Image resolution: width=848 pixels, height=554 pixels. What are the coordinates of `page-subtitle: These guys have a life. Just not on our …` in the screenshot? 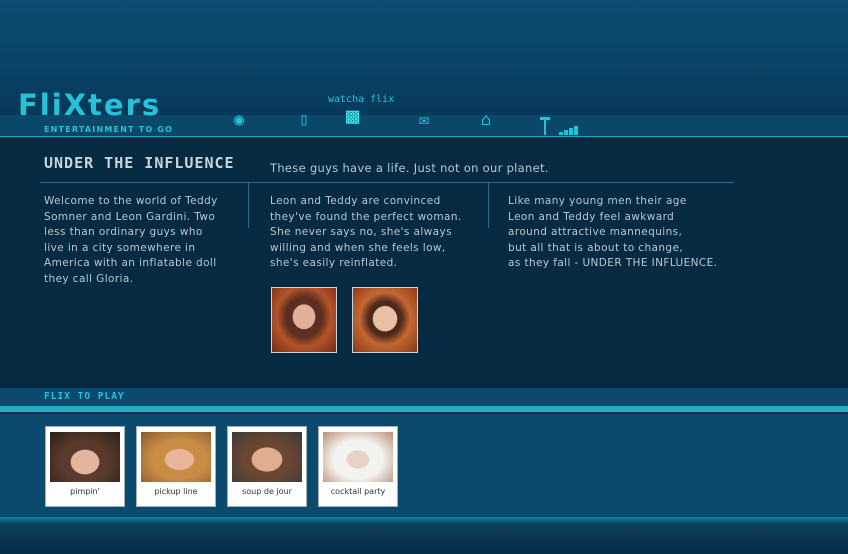 It's located at (409, 168).